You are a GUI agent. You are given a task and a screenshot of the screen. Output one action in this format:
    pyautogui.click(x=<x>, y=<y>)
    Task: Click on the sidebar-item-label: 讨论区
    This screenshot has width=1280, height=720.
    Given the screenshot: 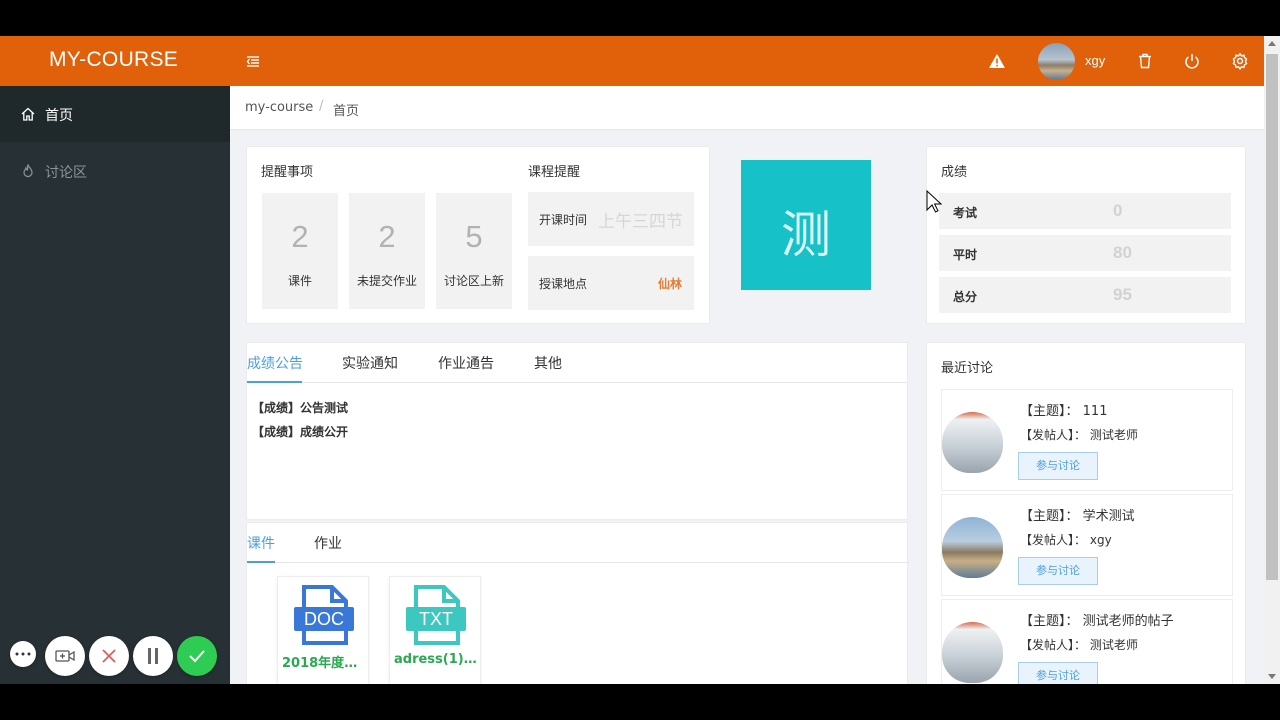 What is the action you would take?
    pyautogui.click(x=66, y=173)
    